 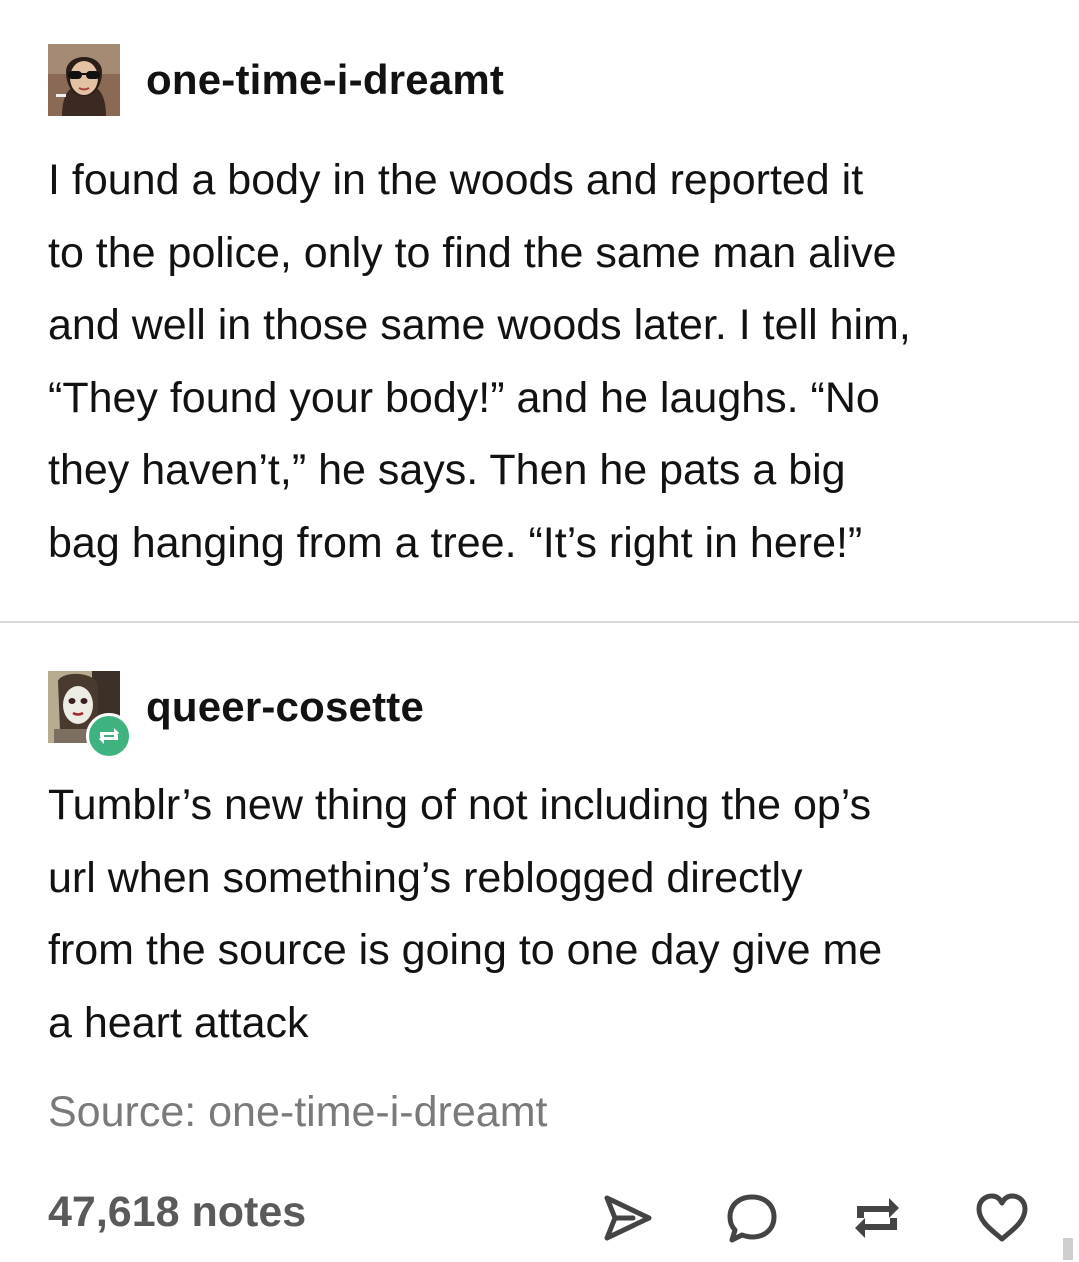 I want to click on user-avatar-sunglasses-icon, so click(x=84, y=80).